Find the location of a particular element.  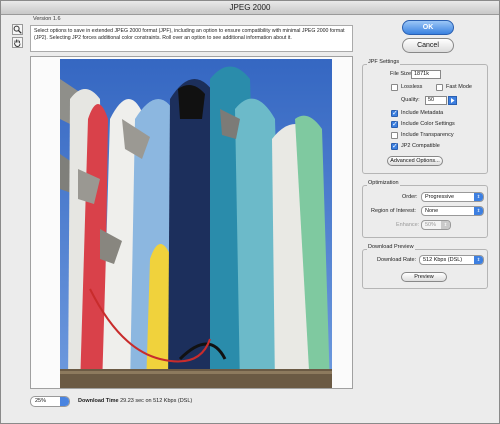

window-title: JPEG 2000 is located at coordinates (250, 8).